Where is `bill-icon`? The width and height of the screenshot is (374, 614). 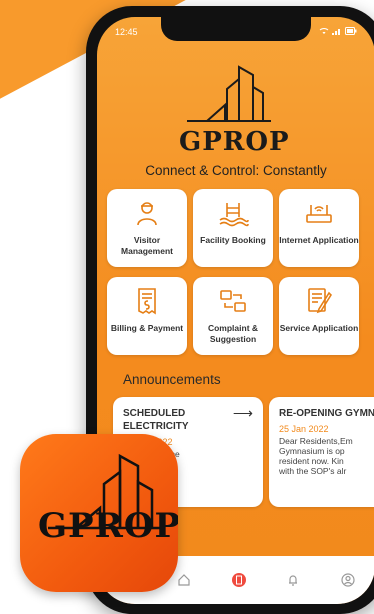 bill-icon is located at coordinates (147, 301).